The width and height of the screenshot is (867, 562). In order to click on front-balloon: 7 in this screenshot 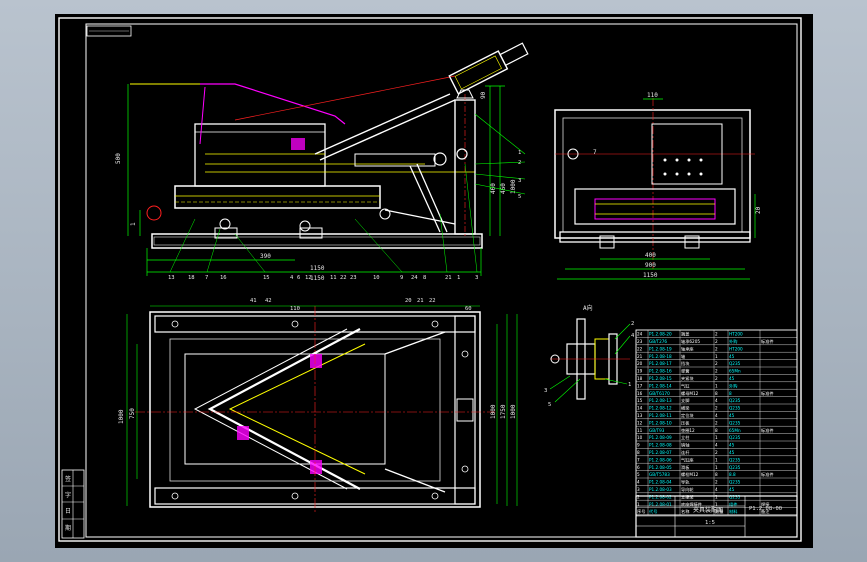, I will do `click(206, 278)`.